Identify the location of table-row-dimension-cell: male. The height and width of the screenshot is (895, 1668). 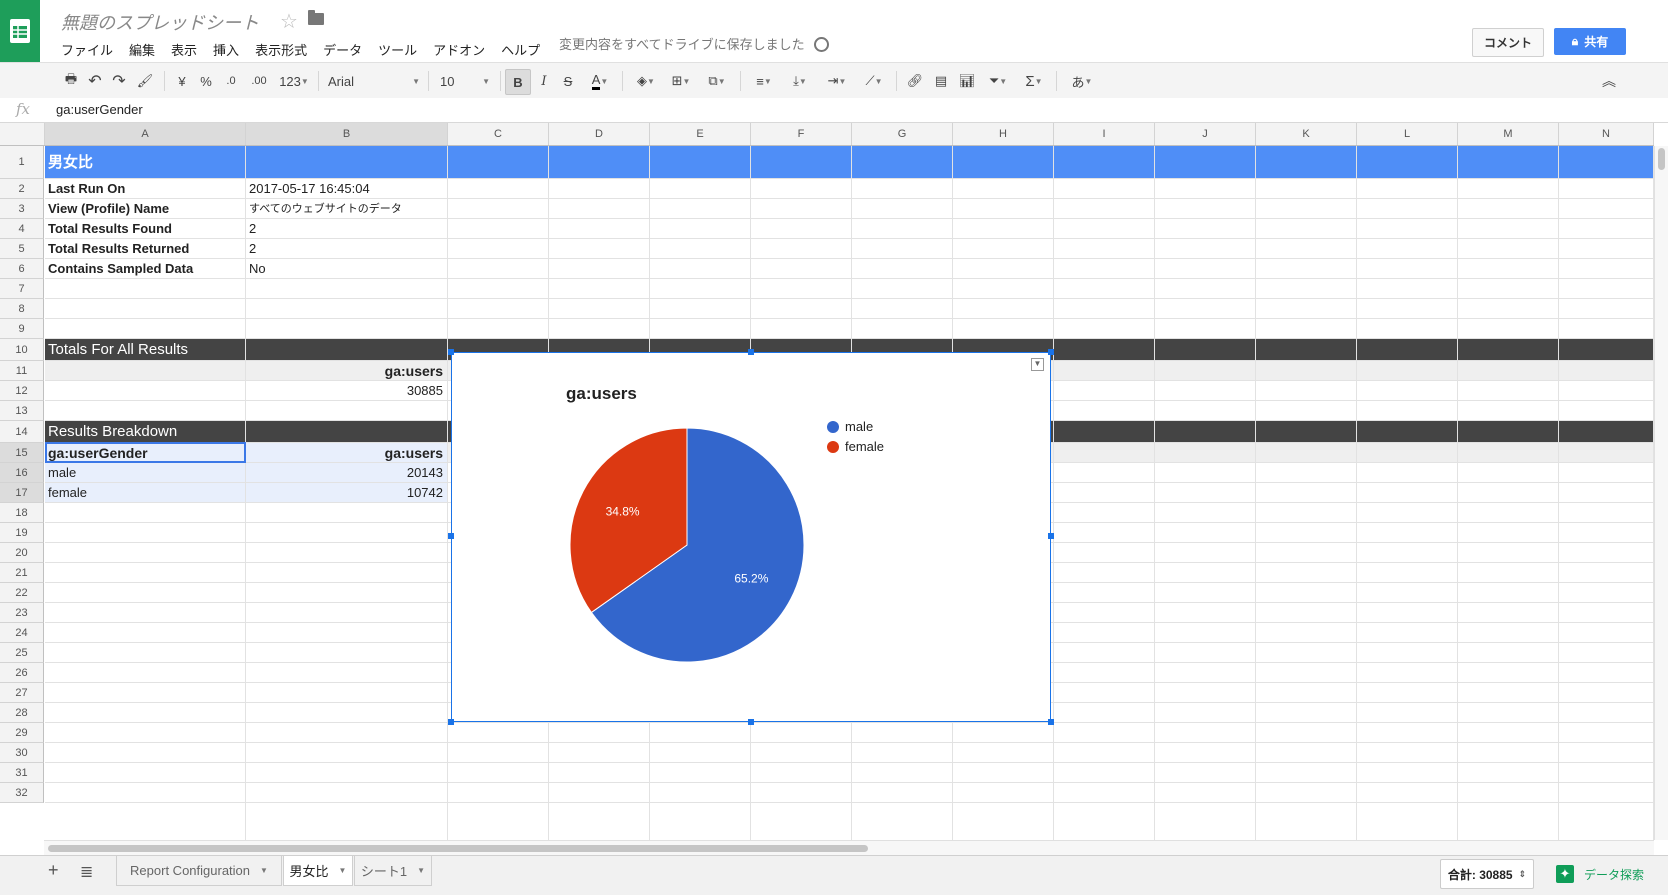
(144, 473).